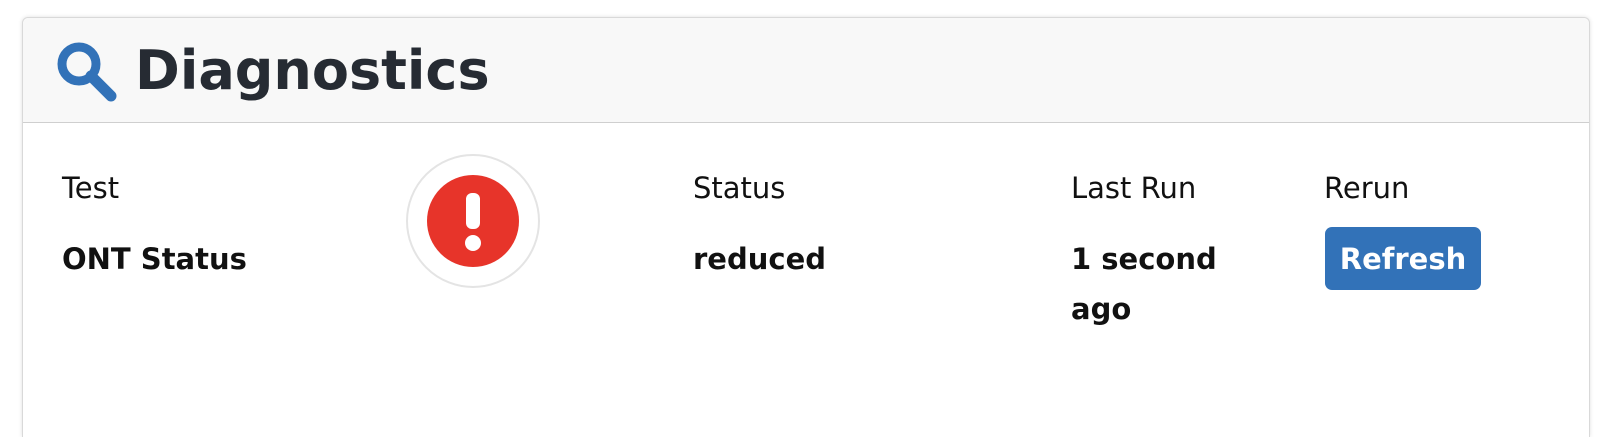  What do you see at coordinates (759, 259) in the screenshot?
I see `status-value: reduced` at bounding box center [759, 259].